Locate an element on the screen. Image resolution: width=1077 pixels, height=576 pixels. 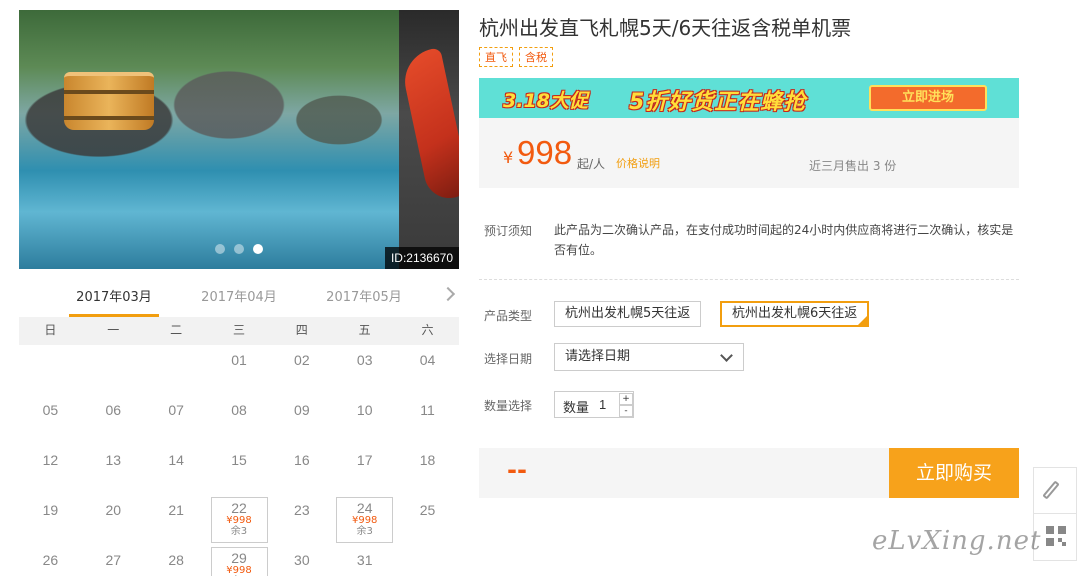
quantity-value: 1 is located at coordinates (602, 404).